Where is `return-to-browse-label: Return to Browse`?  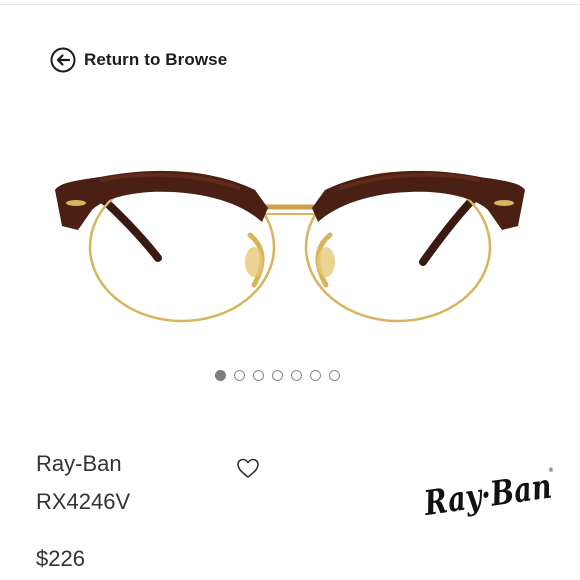 return-to-browse-label: Return to Browse is located at coordinates (156, 59).